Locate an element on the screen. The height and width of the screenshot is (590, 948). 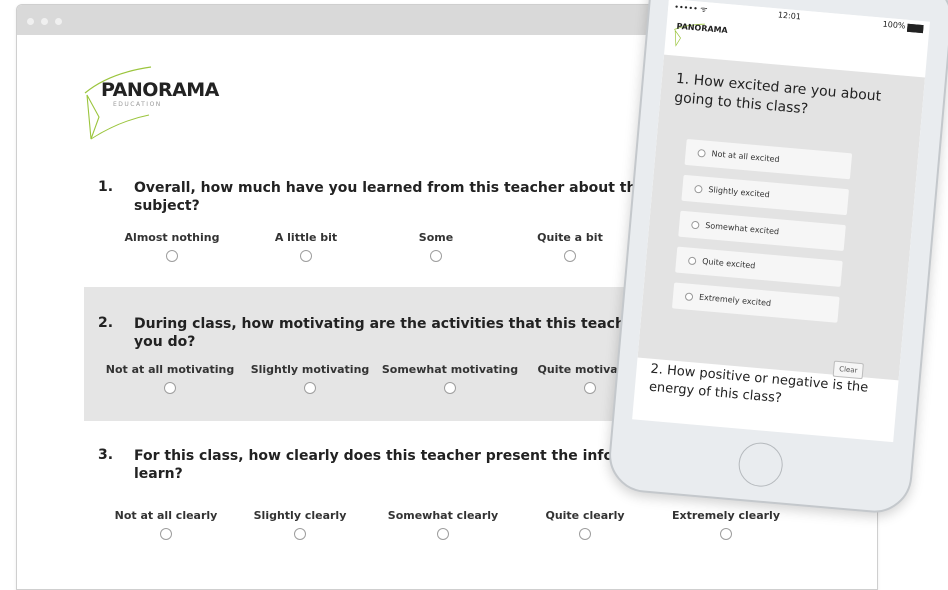
option-some: Some is located at coordinates (436, 246).